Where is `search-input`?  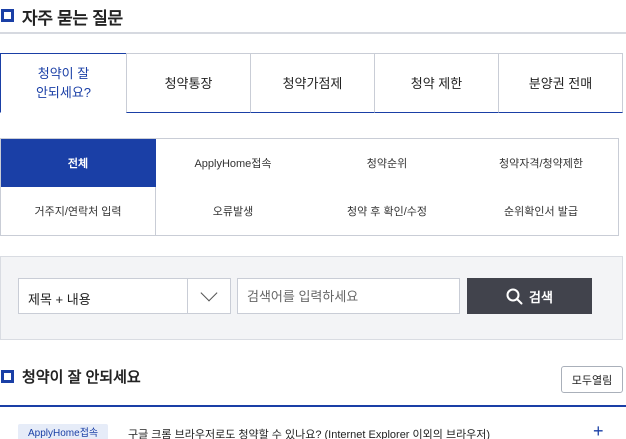 search-input is located at coordinates (348, 296).